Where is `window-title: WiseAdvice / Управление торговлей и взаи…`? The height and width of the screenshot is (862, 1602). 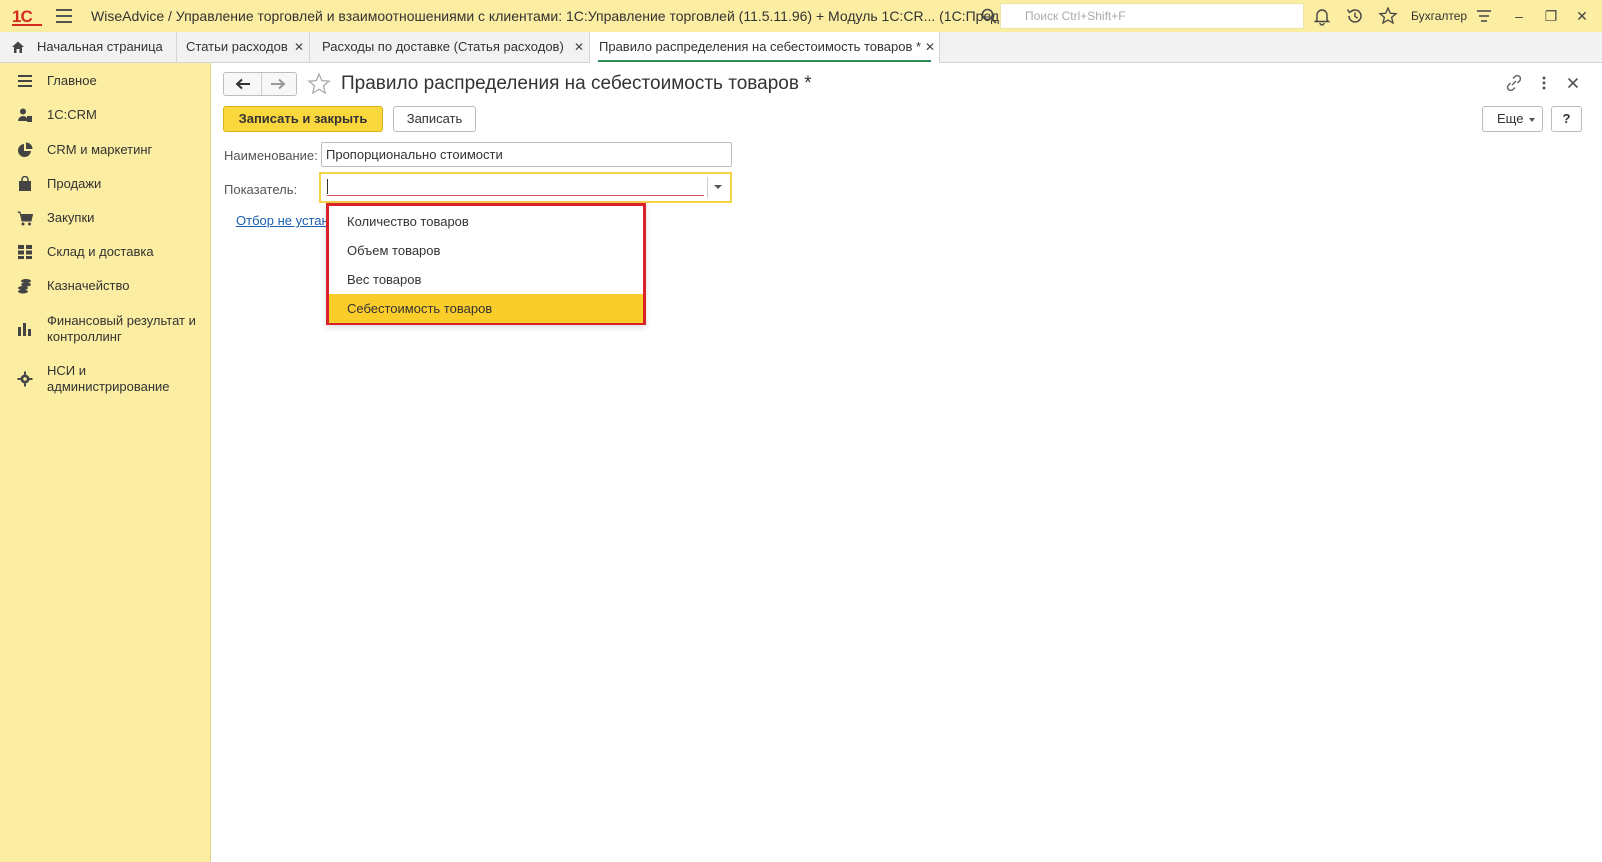
window-title: WiseAdvice / Управление торговлей и взаи… is located at coordinates (574, 16).